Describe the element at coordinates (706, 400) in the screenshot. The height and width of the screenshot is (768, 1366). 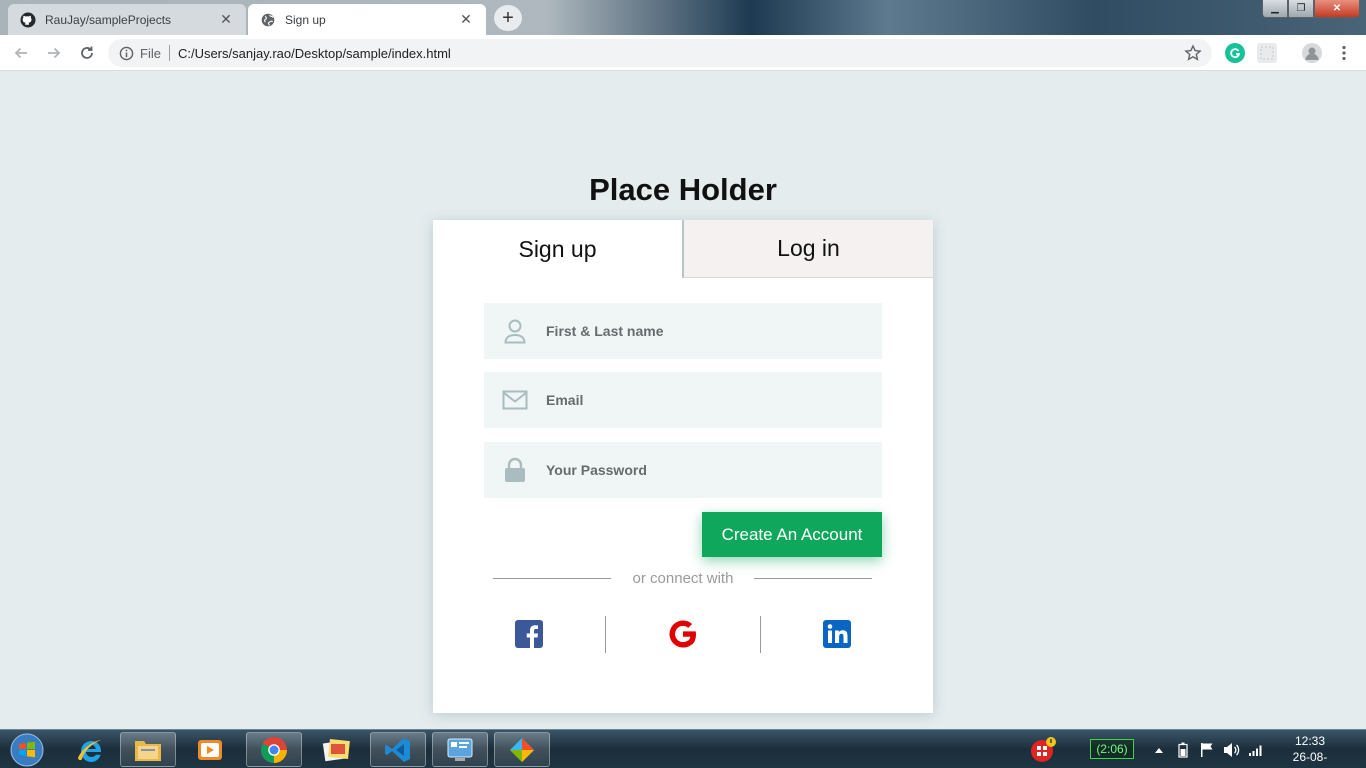
I see `email-input` at that location.